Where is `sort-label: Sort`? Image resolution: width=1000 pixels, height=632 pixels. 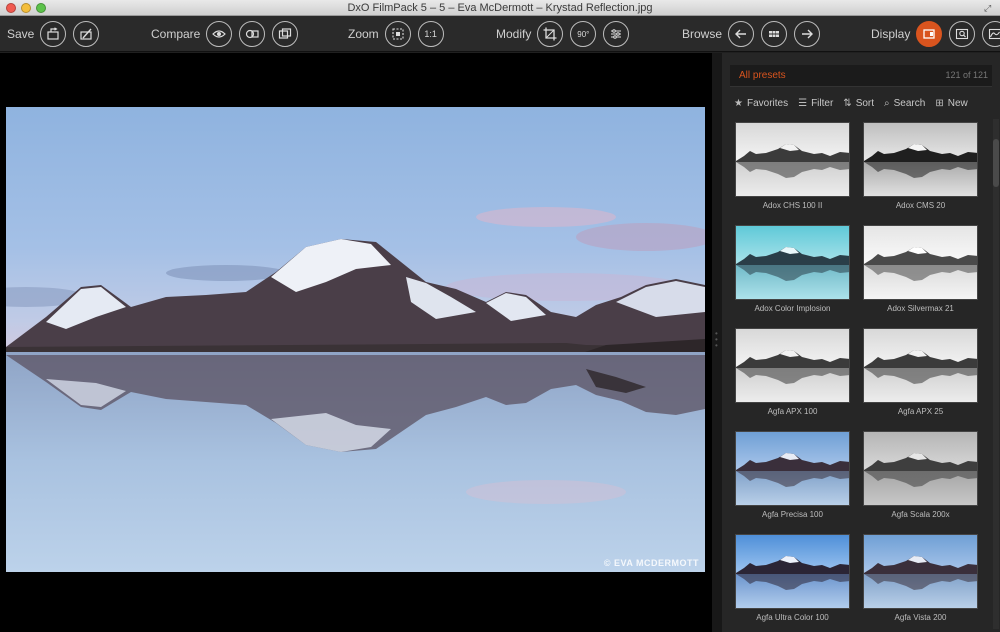 sort-label: Sort is located at coordinates (865, 103).